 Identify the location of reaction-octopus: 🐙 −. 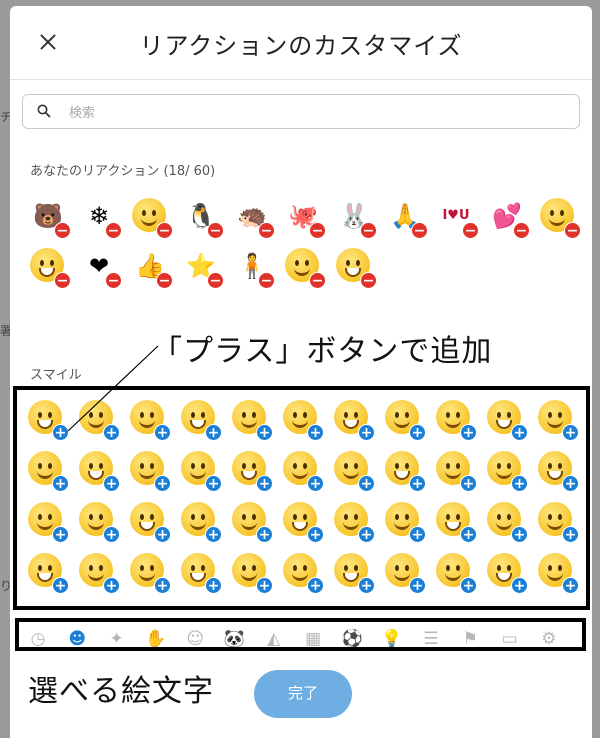
(304, 217).